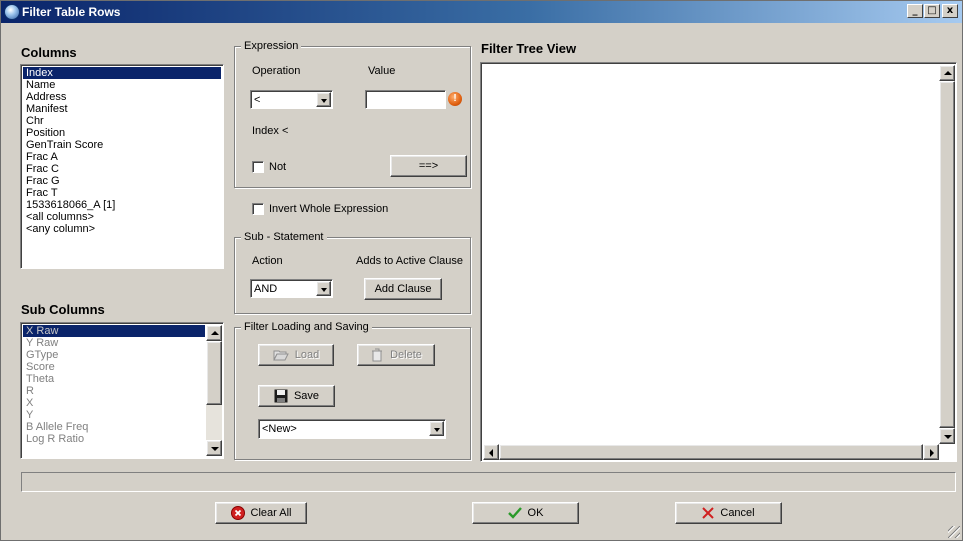  I want to click on operation-select-value: <, so click(257, 100).